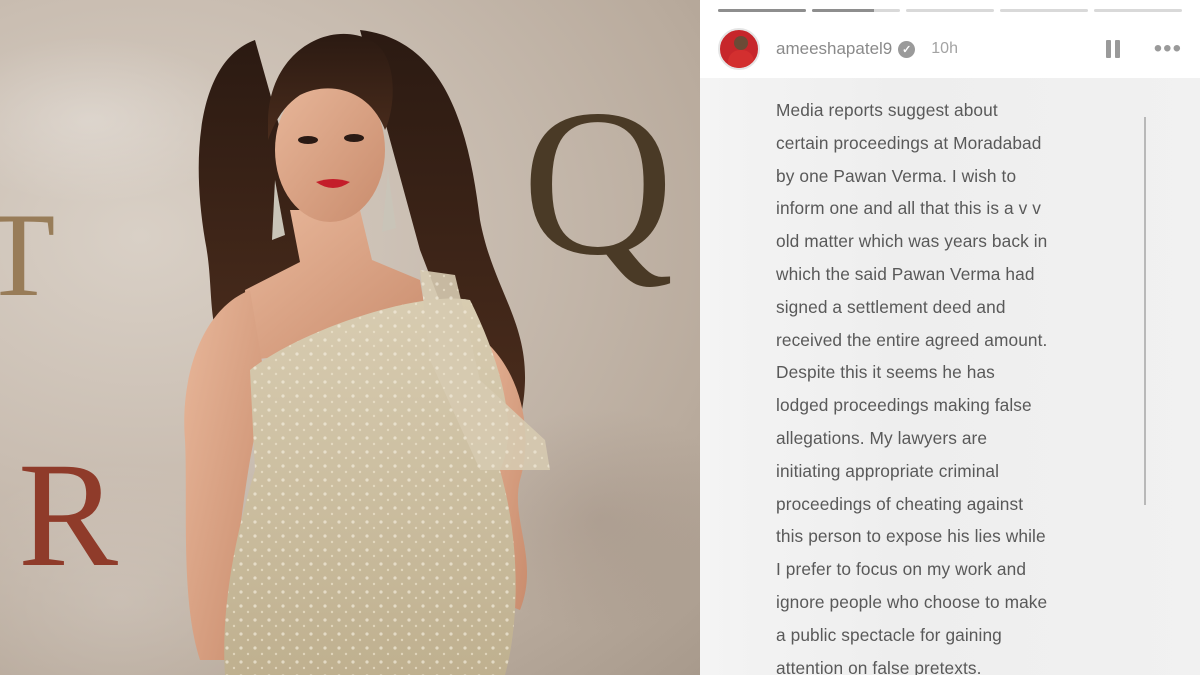 Image resolution: width=1200 pixels, height=675 pixels. Describe the element at coordinates (739, 49) in the screenshot. I see `avatar` at that location.